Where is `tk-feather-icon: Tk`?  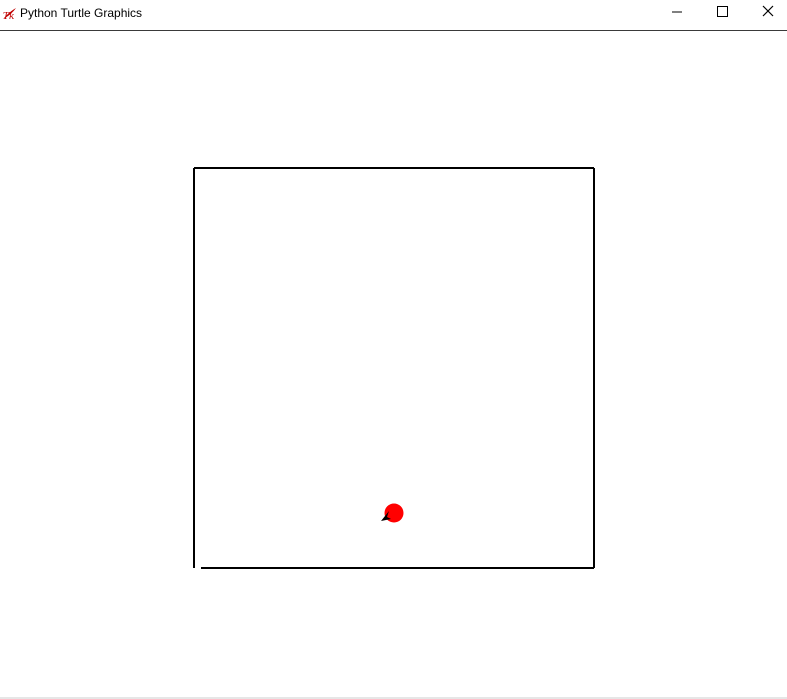 tk-feather-icon: Tk is located at coordinates (10, 14).